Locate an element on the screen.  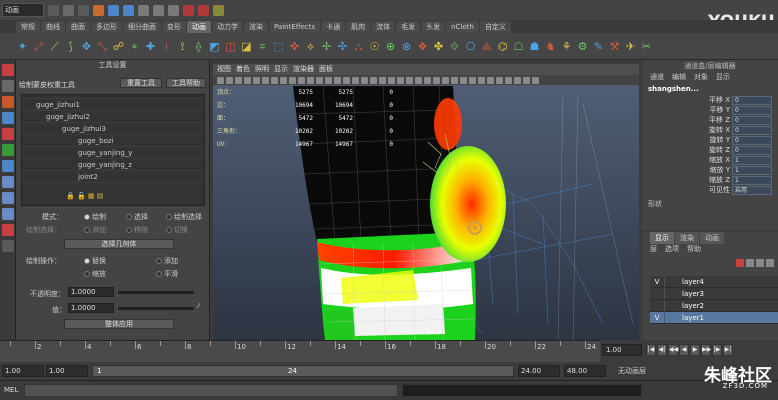
key-translate-icon: ⟐ is located at coordinates (454, 46).